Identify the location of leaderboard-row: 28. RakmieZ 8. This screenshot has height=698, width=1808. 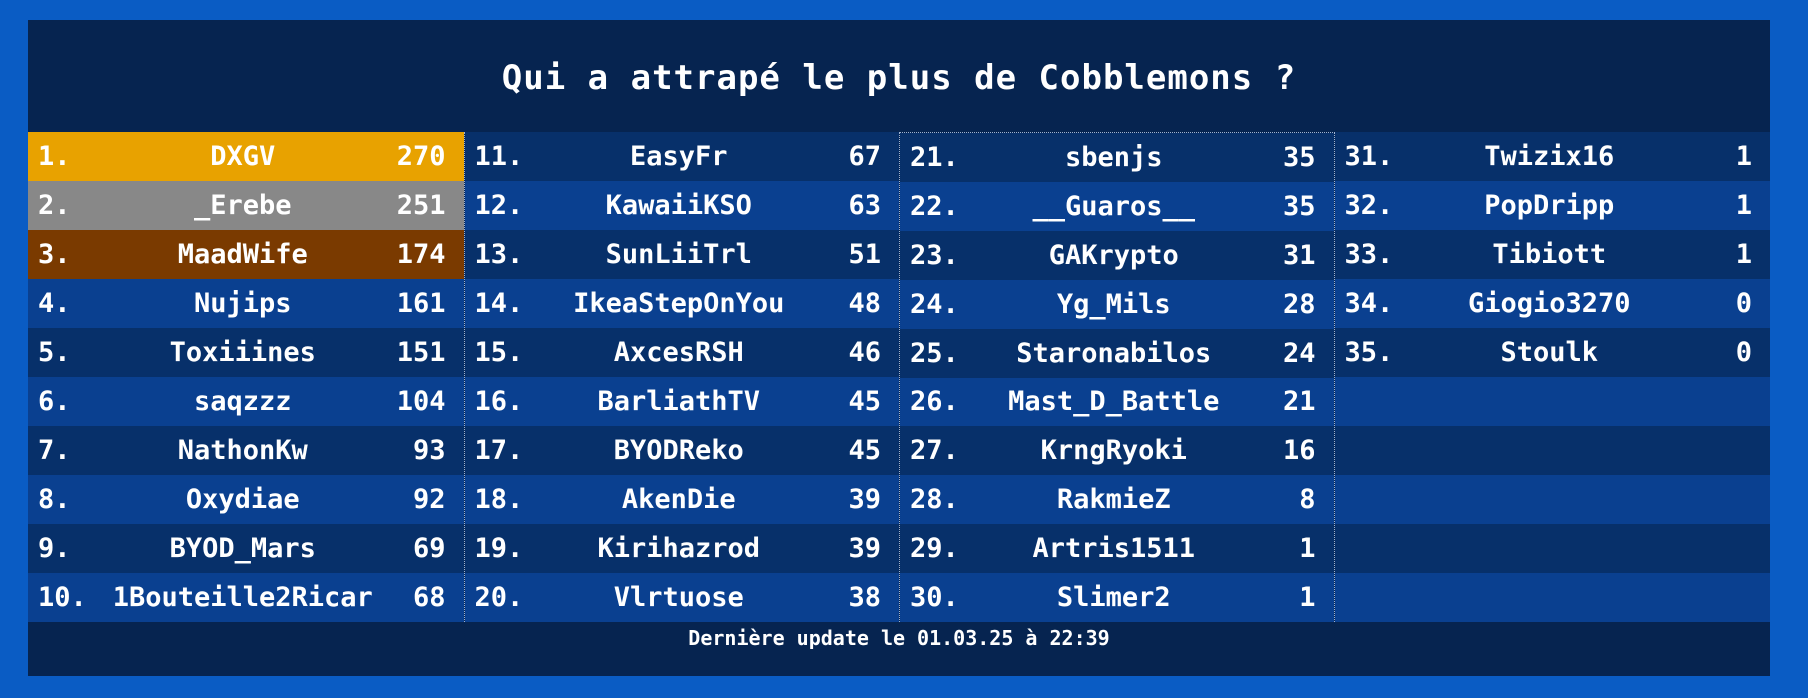
(1117, 500).